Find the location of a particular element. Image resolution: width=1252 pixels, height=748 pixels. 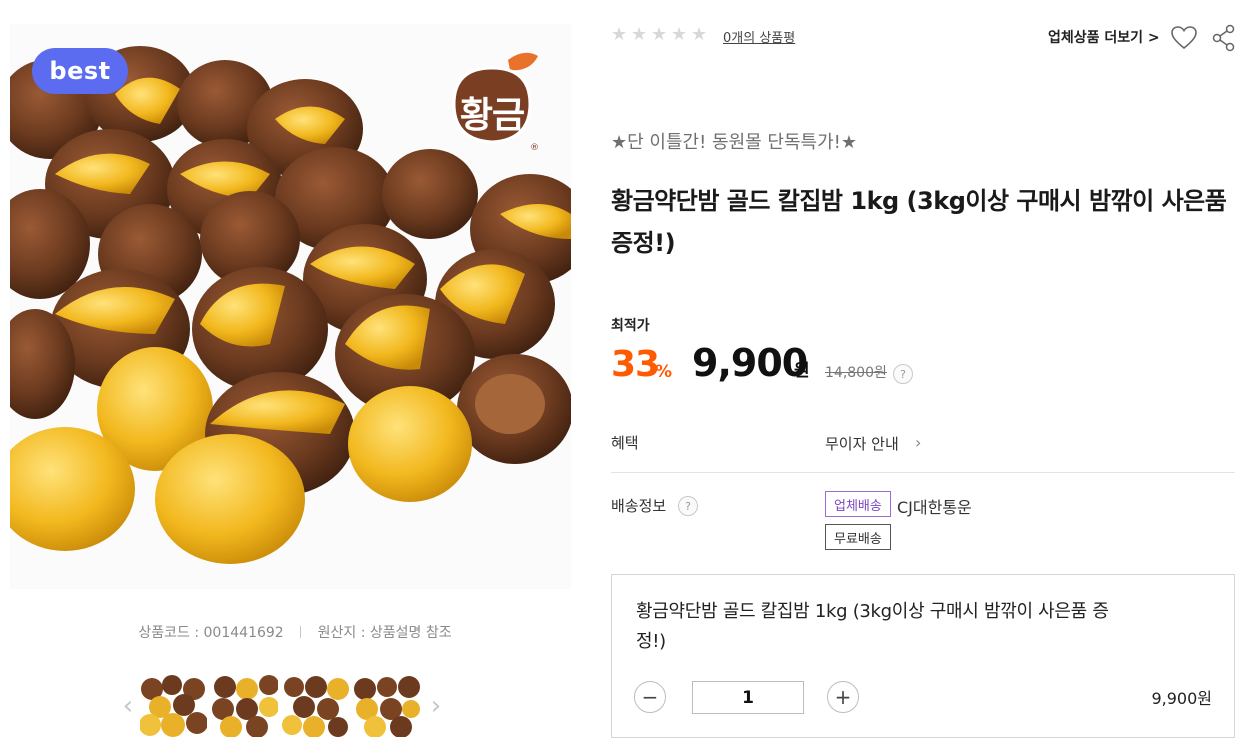

product-meta: 상품코드 : 001441692 원산지 : 상품설명 참조 is located at coordinates (295, 632).